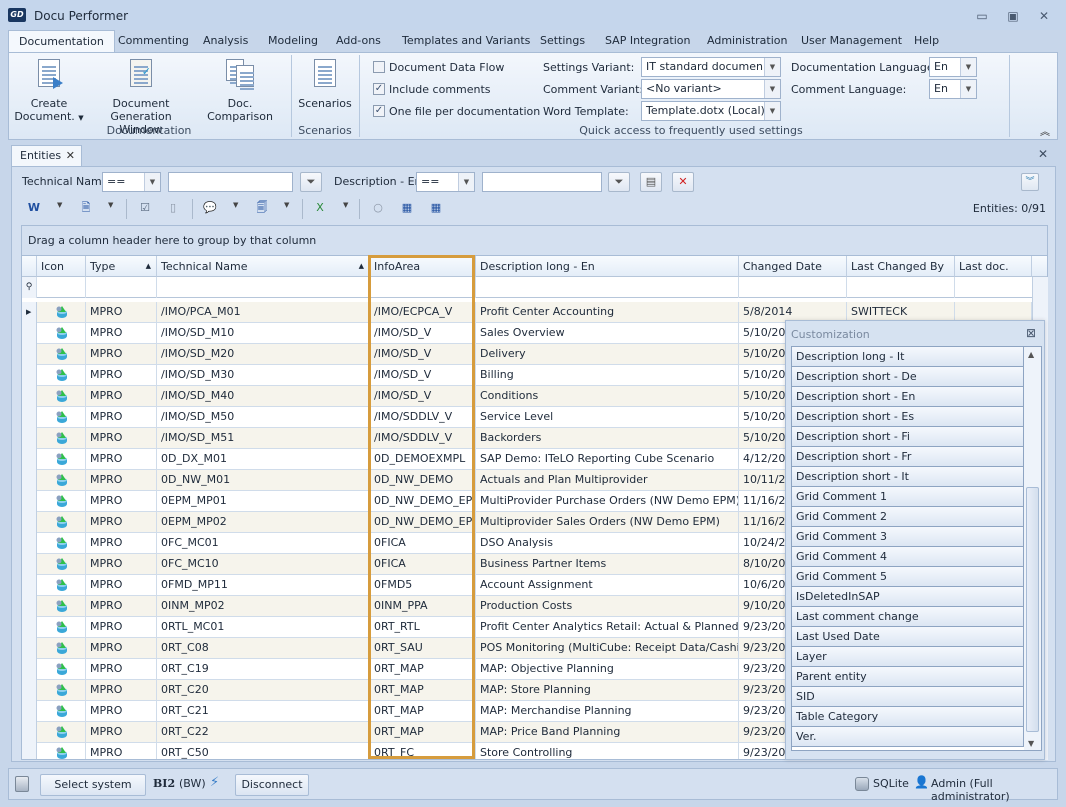 This screenshot has width=1066, height=807. What do you see at coordinates (263, 333) in the screenshot?
I see `cell-technical-name: /IMO/SD_M10` at bounding box center [263, 333].